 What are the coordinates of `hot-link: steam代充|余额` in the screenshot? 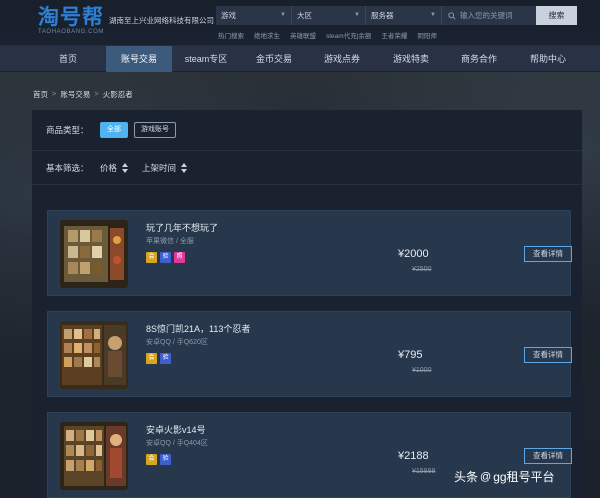 It's located at (348, 35).